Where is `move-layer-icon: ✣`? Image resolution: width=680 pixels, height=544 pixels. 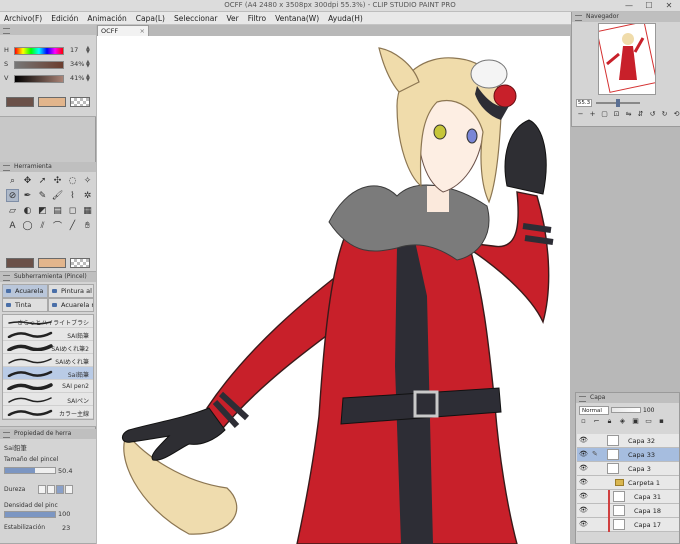
move-layer-icon: ✣ is located at coordinates (57, 180).